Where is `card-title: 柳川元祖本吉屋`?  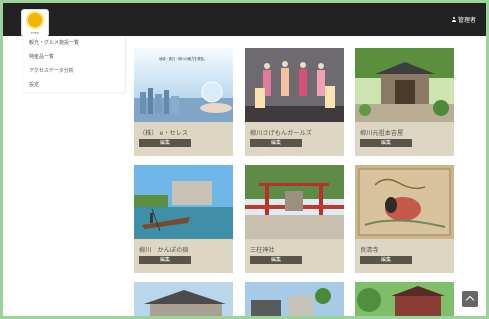 card-title: 柳川元祖本吉屋 is located at coordinates (382, 133).